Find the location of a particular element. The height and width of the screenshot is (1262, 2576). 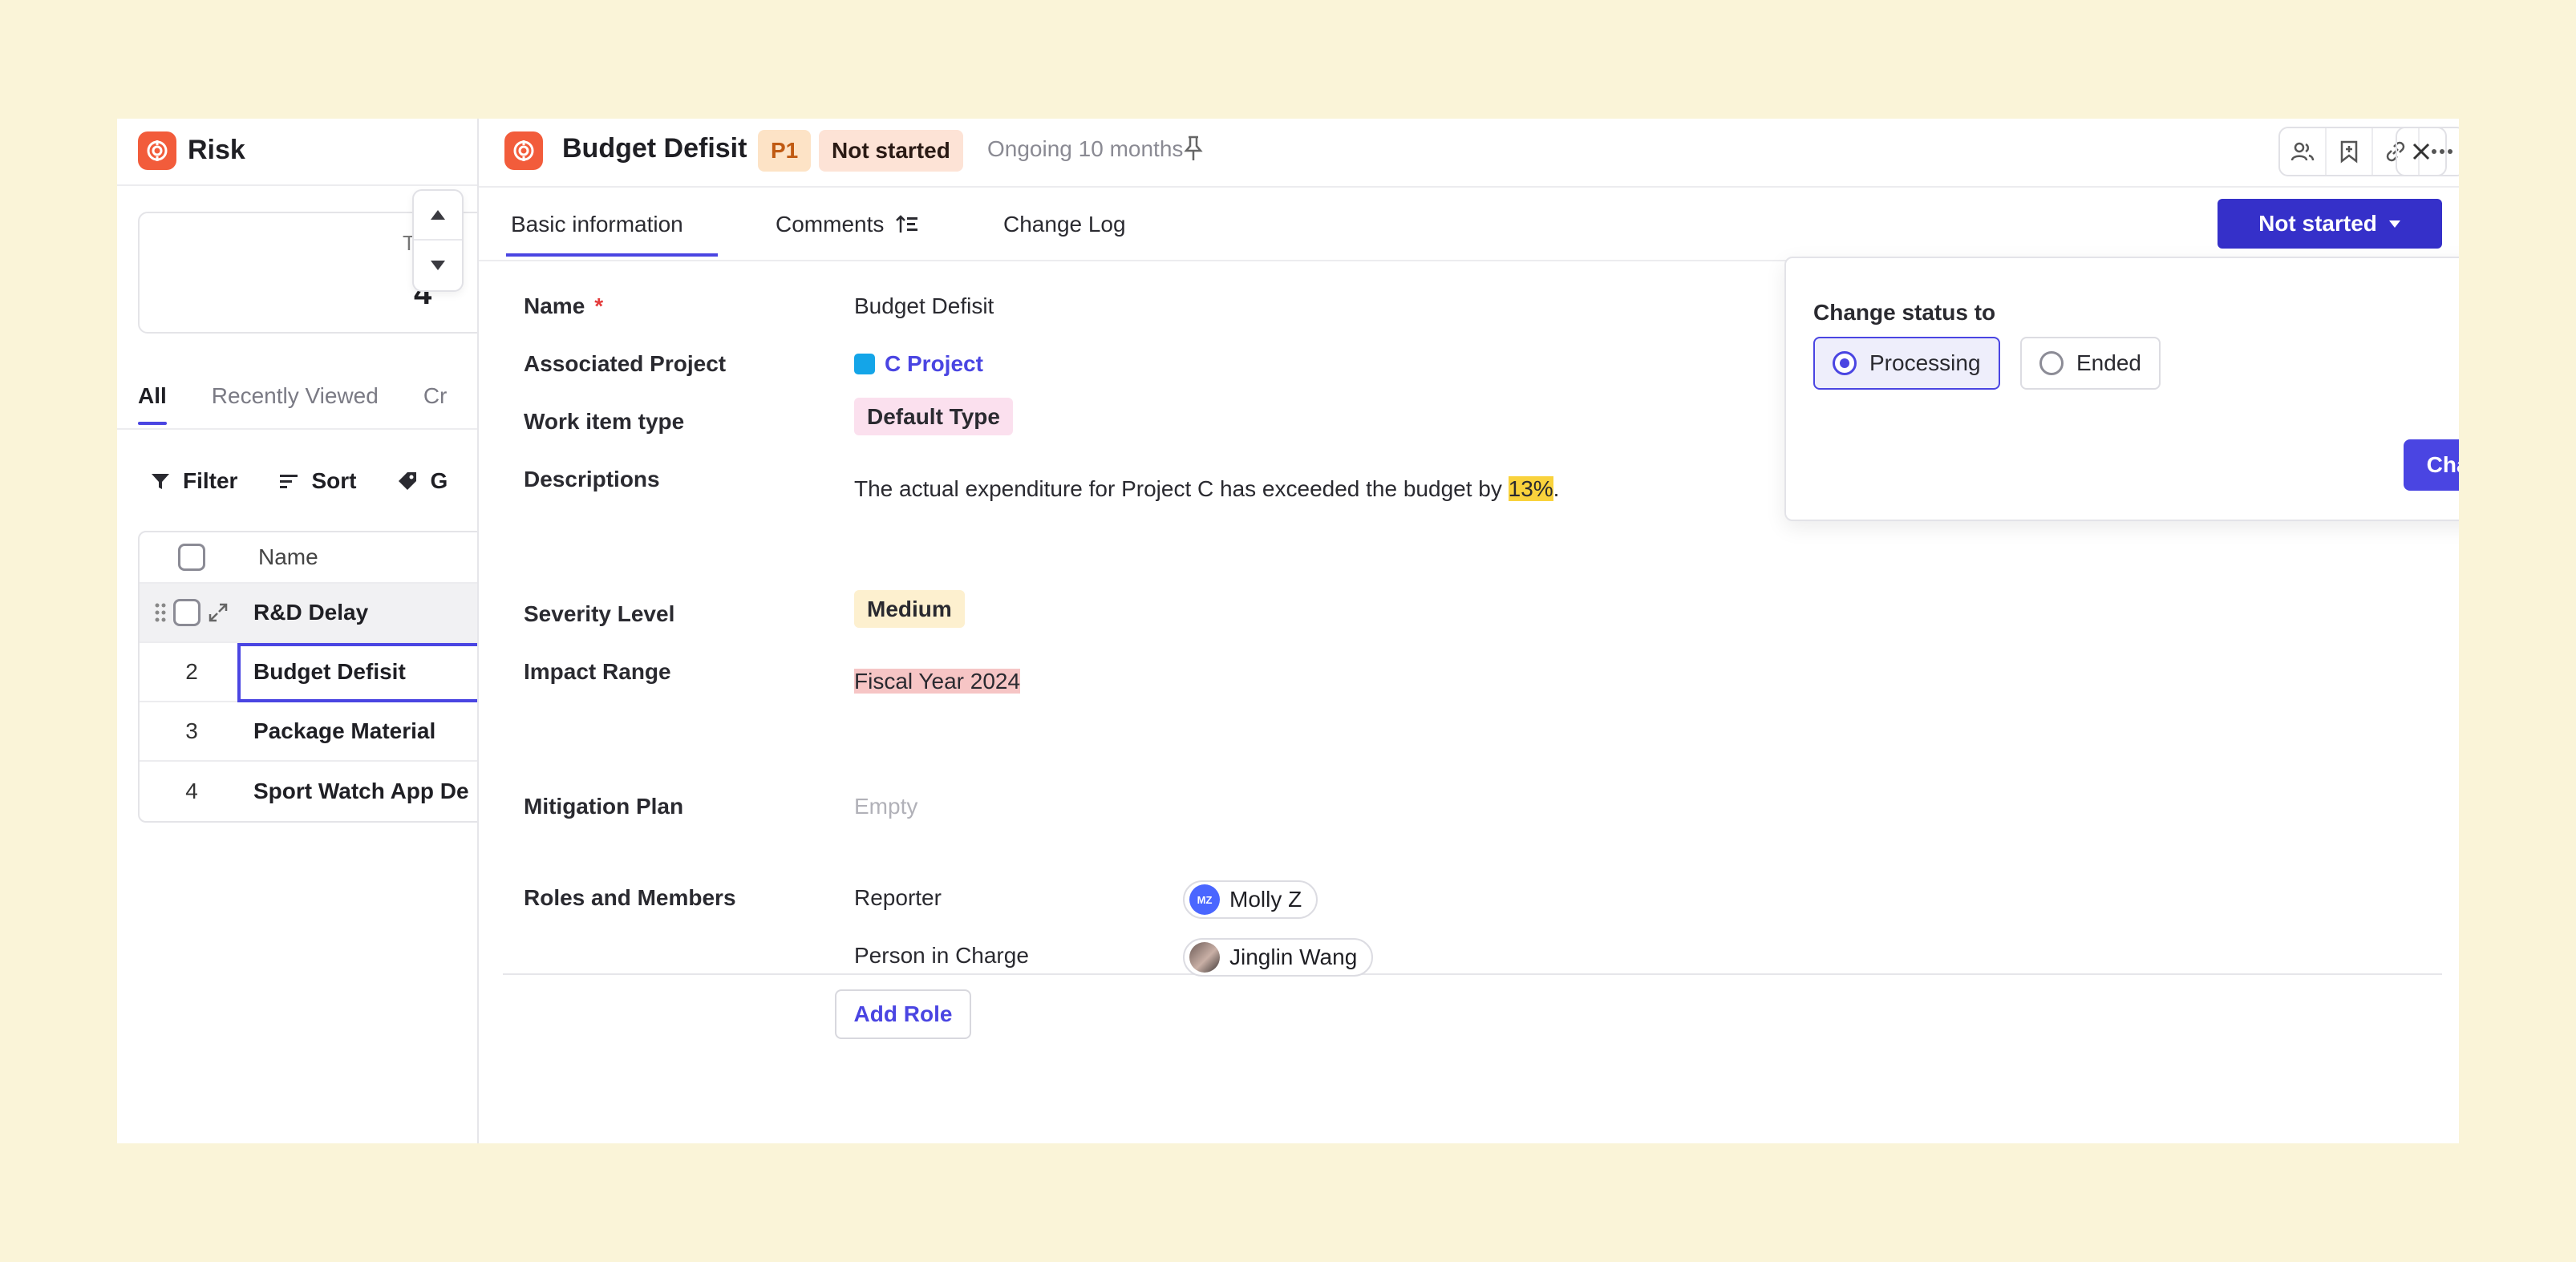

field-label-name: Name * is located at coordinates (563, 306).